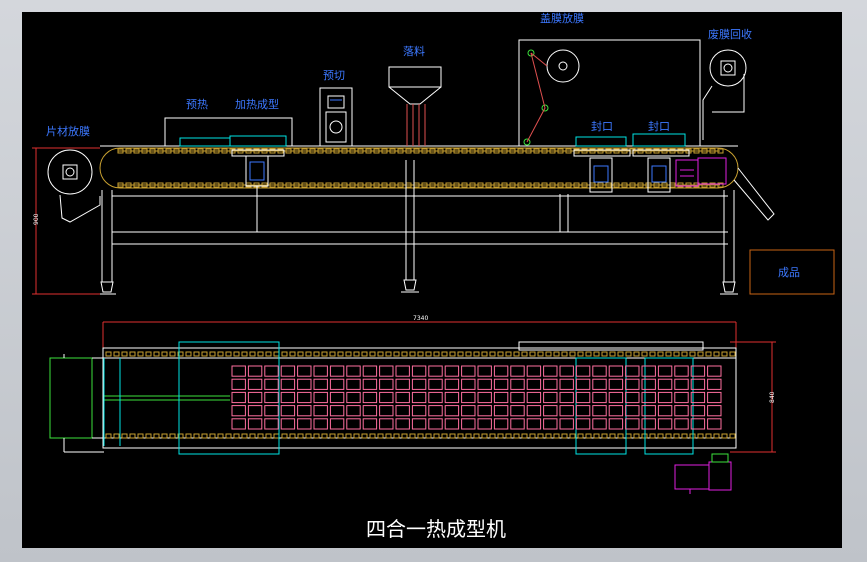  Describe the element at coordinates (724, 94) in the screenshot. I see `waste-film-rewind` at that location.